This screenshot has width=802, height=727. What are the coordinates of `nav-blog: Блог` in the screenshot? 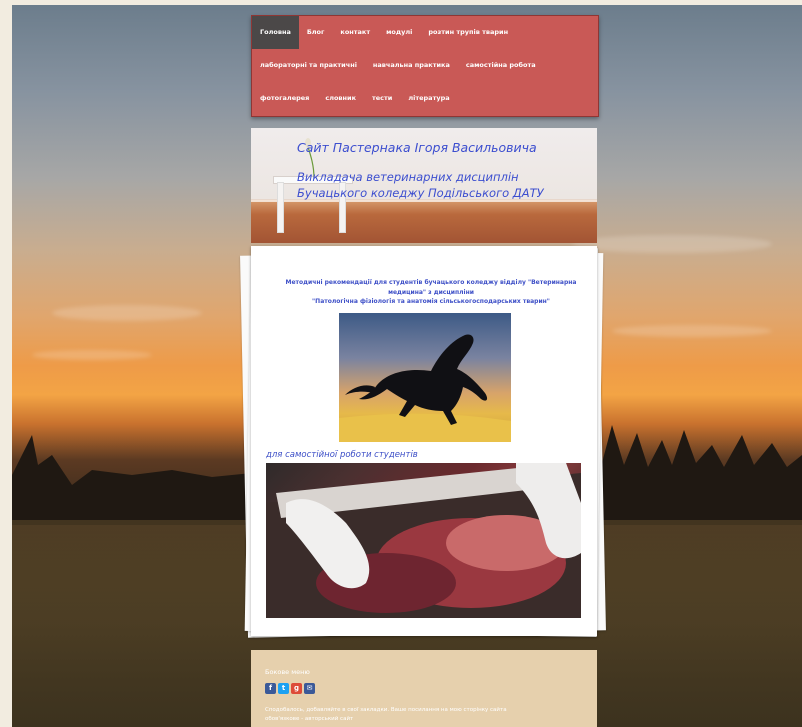 It's located at (316, 32).